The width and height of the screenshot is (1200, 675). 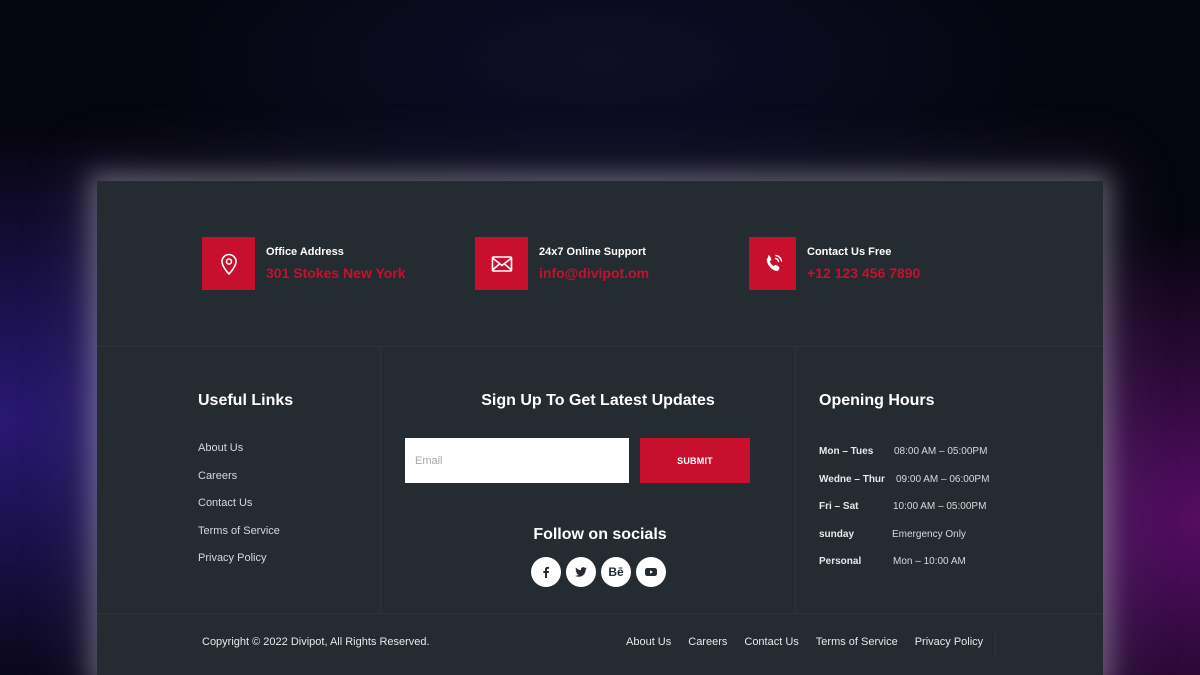 What do you see at coordinates (904, 459) in the screenshot?
I see `hours-row: Mon – Tues 08:00 AM – 05:00PM` at bounding box center [904, 459].